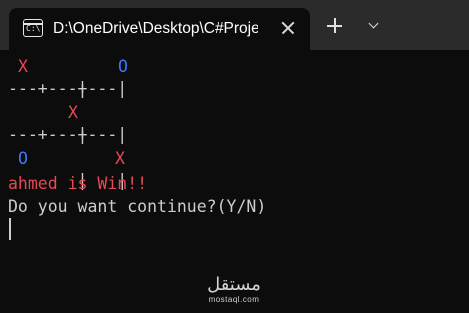 The width and height of the screenshot is (469, 313). Describe the element at coordinates (73, 112) in the screenshot. I see `board-cell-2-2: X` at that location.